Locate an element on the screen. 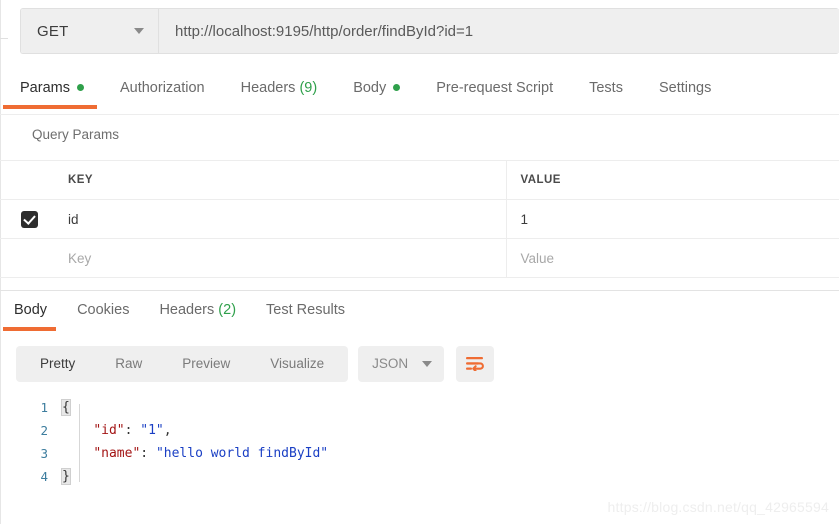  view-mode-preview: Preview is located at coordinates (206, 364).